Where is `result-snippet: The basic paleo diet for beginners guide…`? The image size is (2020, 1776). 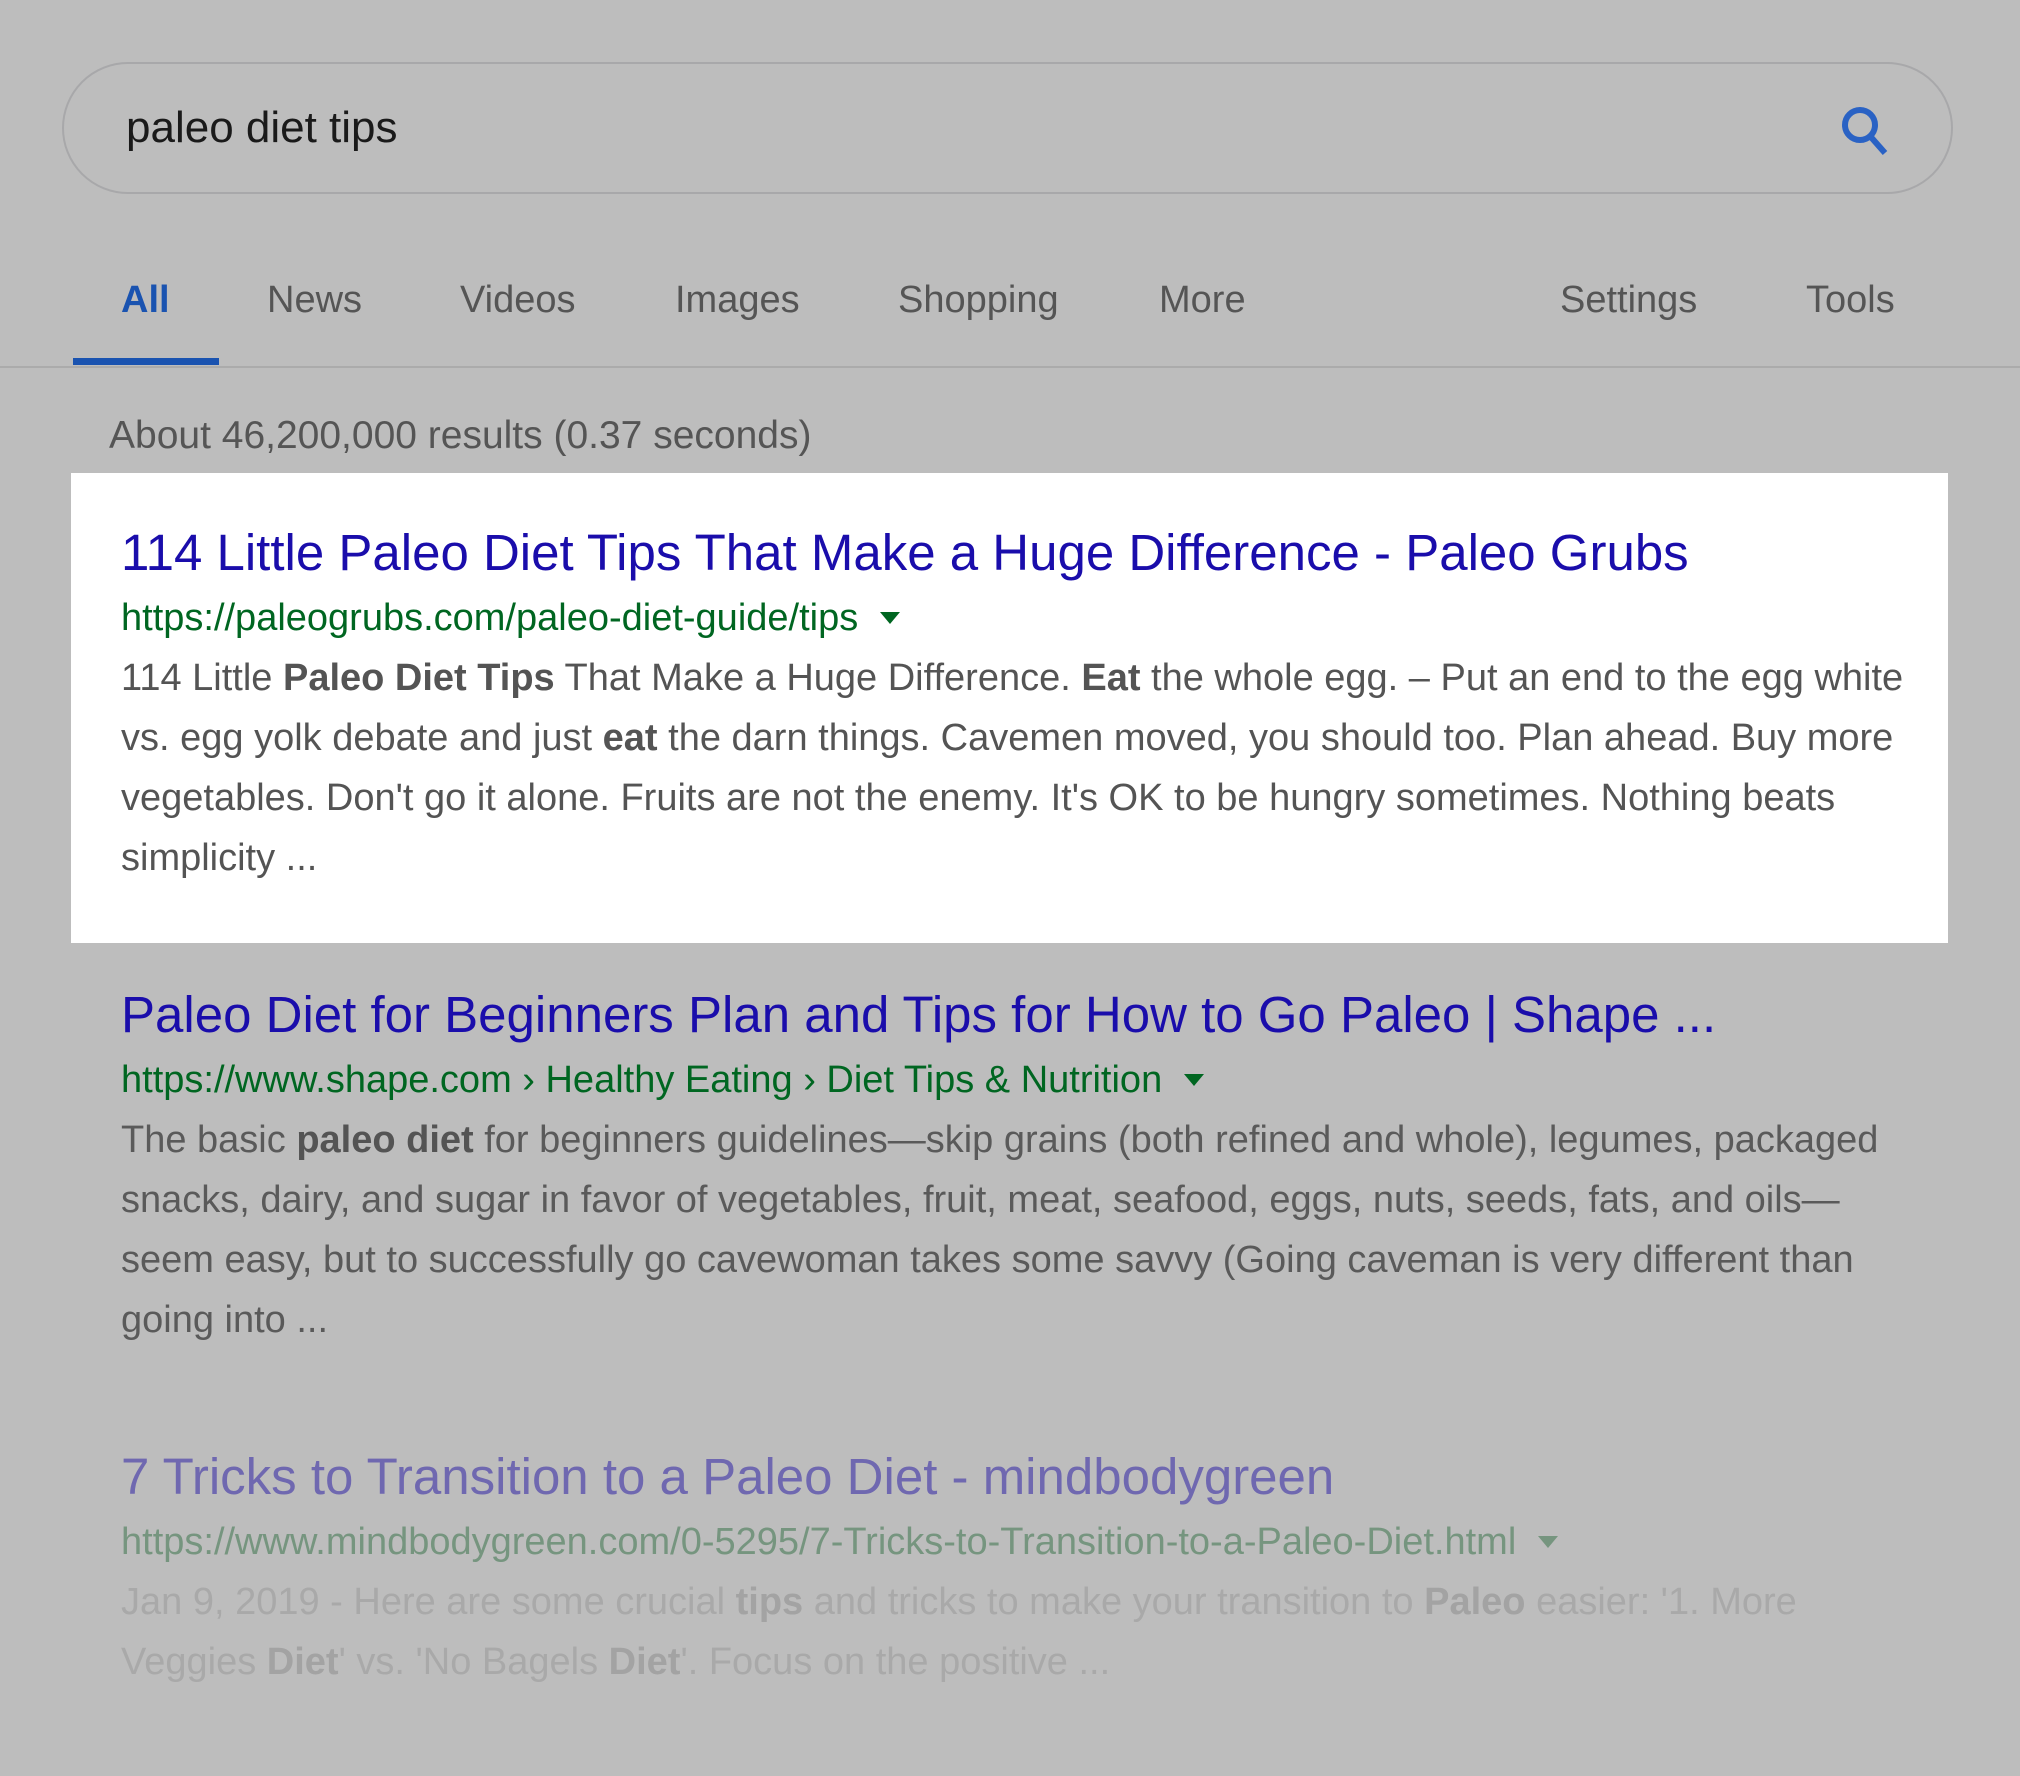
result-snippet: The basic paleo diet for beginners guide… is located at coordinates (1021, 1230).